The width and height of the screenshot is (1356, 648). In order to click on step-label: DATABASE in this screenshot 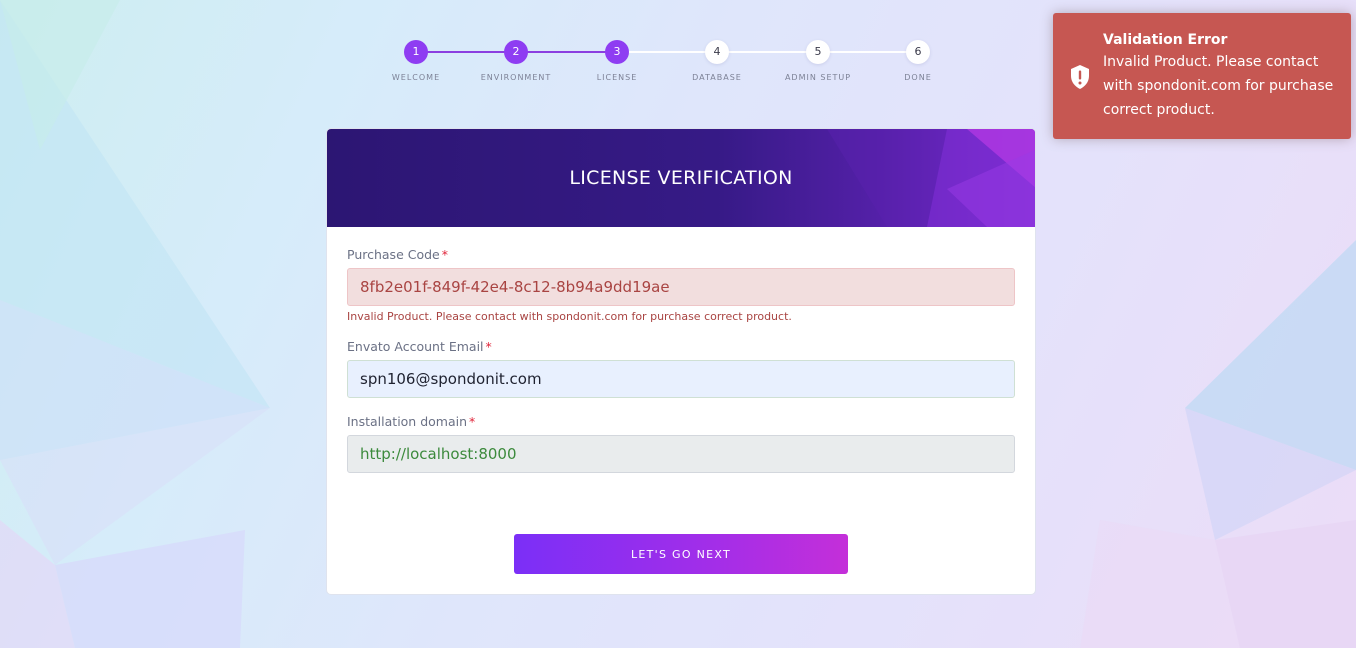, I will do `click(717, 77)`.